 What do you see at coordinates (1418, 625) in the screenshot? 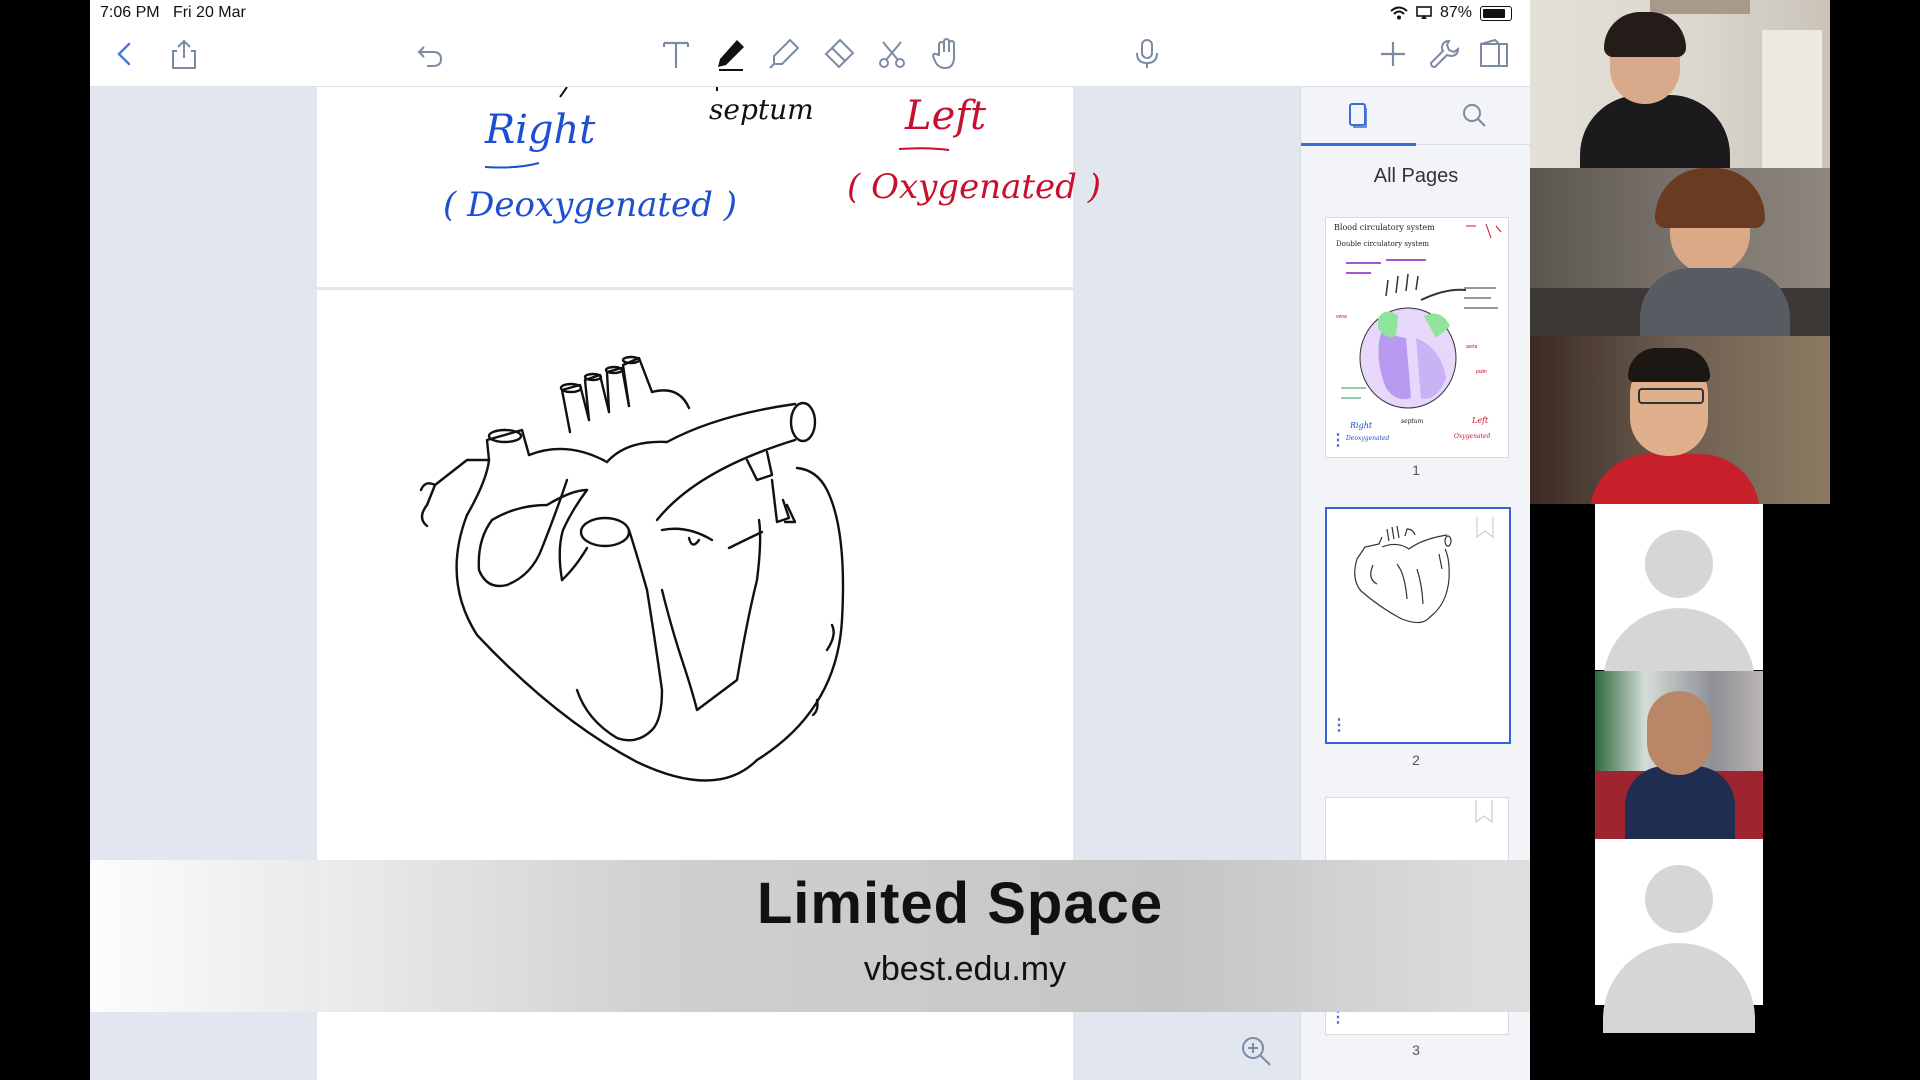
I see `page-thumbnail-2: ⋮` at bounding box center [1418, 625].